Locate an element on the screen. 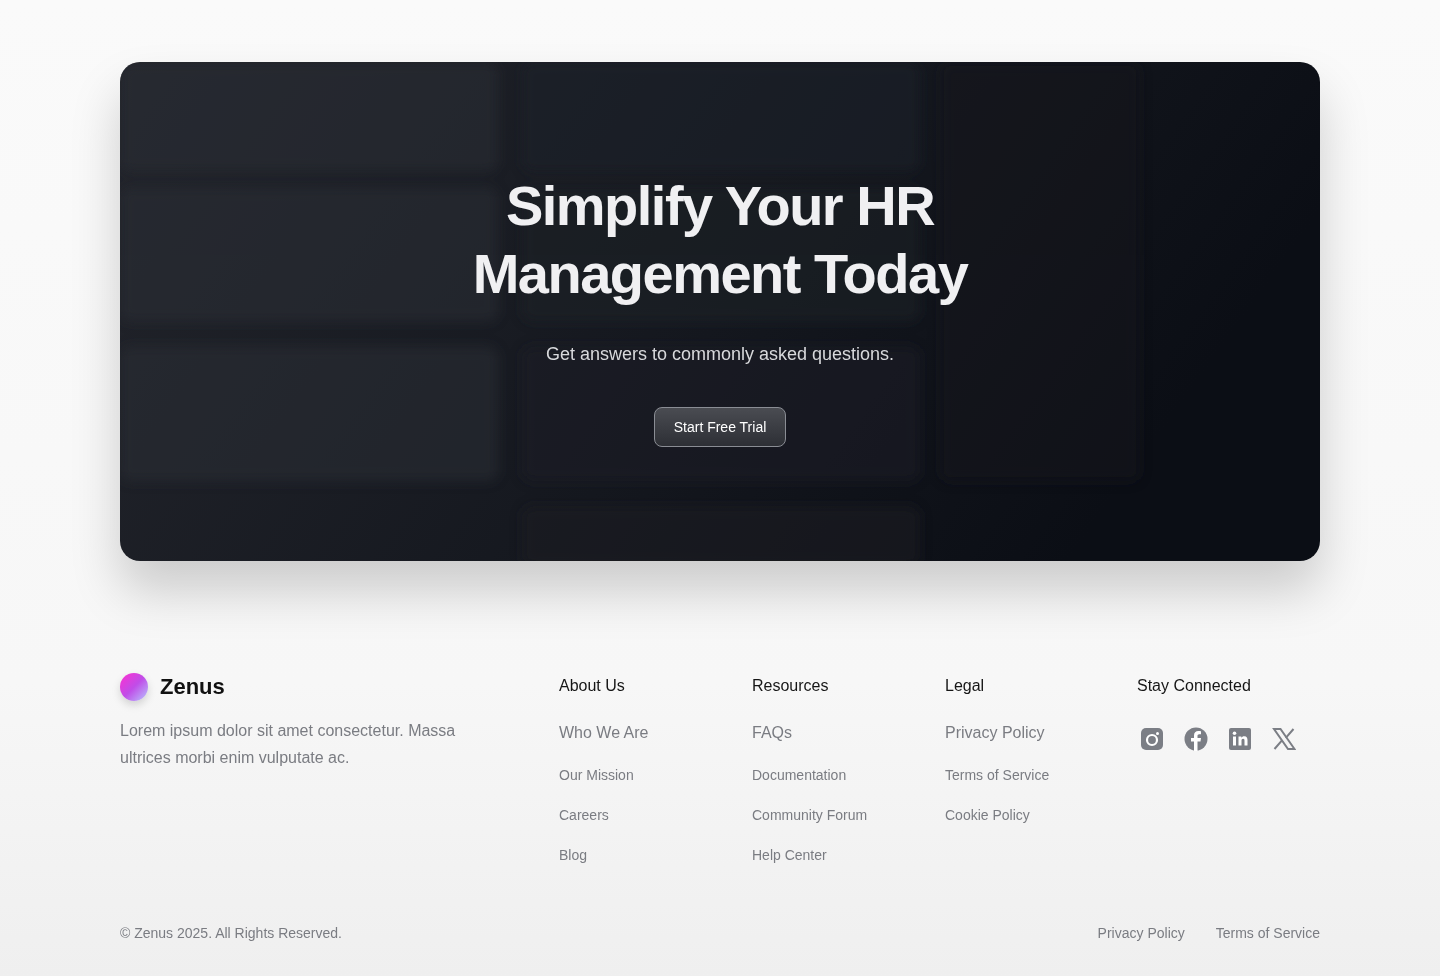 Image resolution: width=1440 pixels, height=976 pixels. hero-subtitle: Get answers to commonly asked questions. is located at coordinates (720, 354).